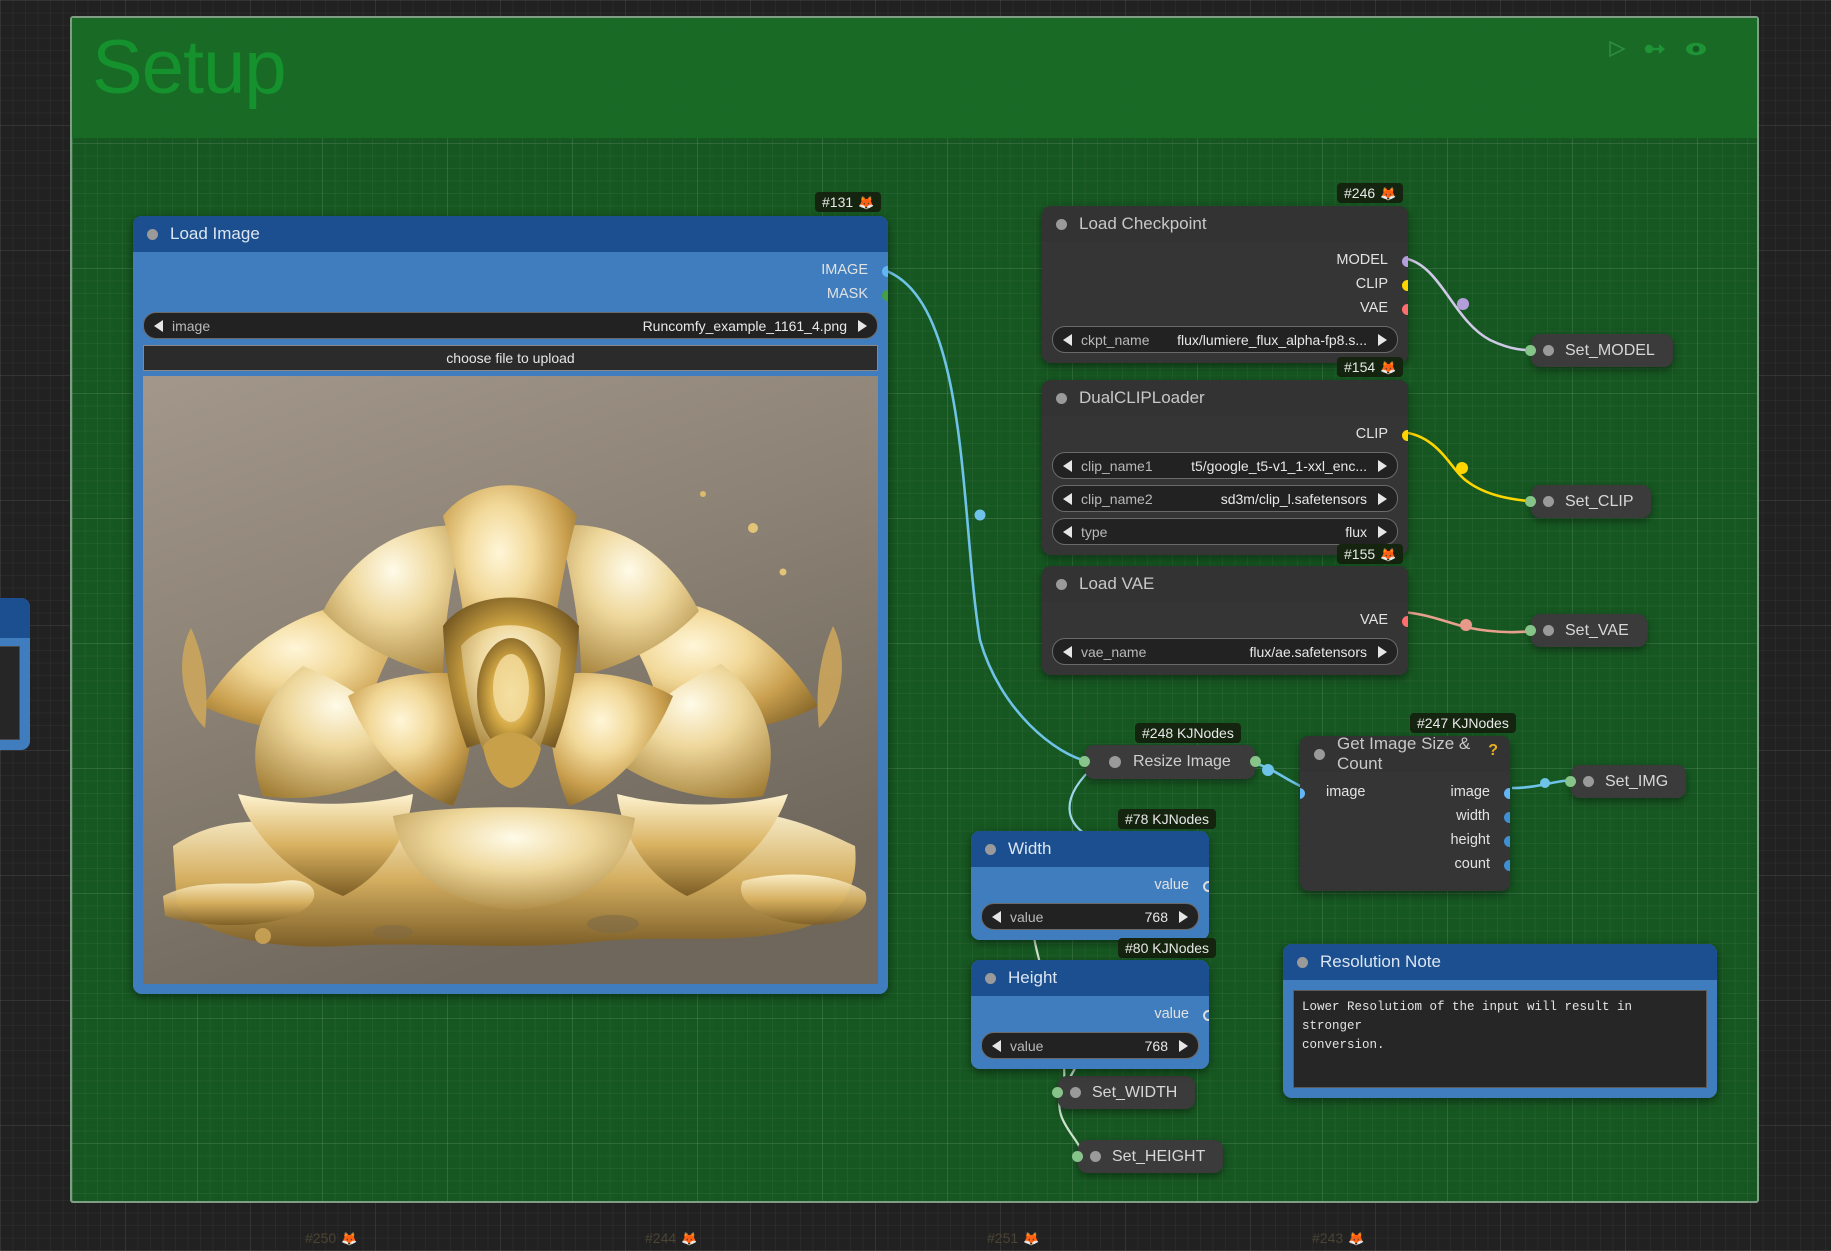 This screenshot has height=1251, width=1831. What do you see at coordinates (1225, 498) in the screenshot?
I see `widget-clip-name2: clip_name2 sd3m/clip_l.safetensors` at bounding box center [1225, 498].